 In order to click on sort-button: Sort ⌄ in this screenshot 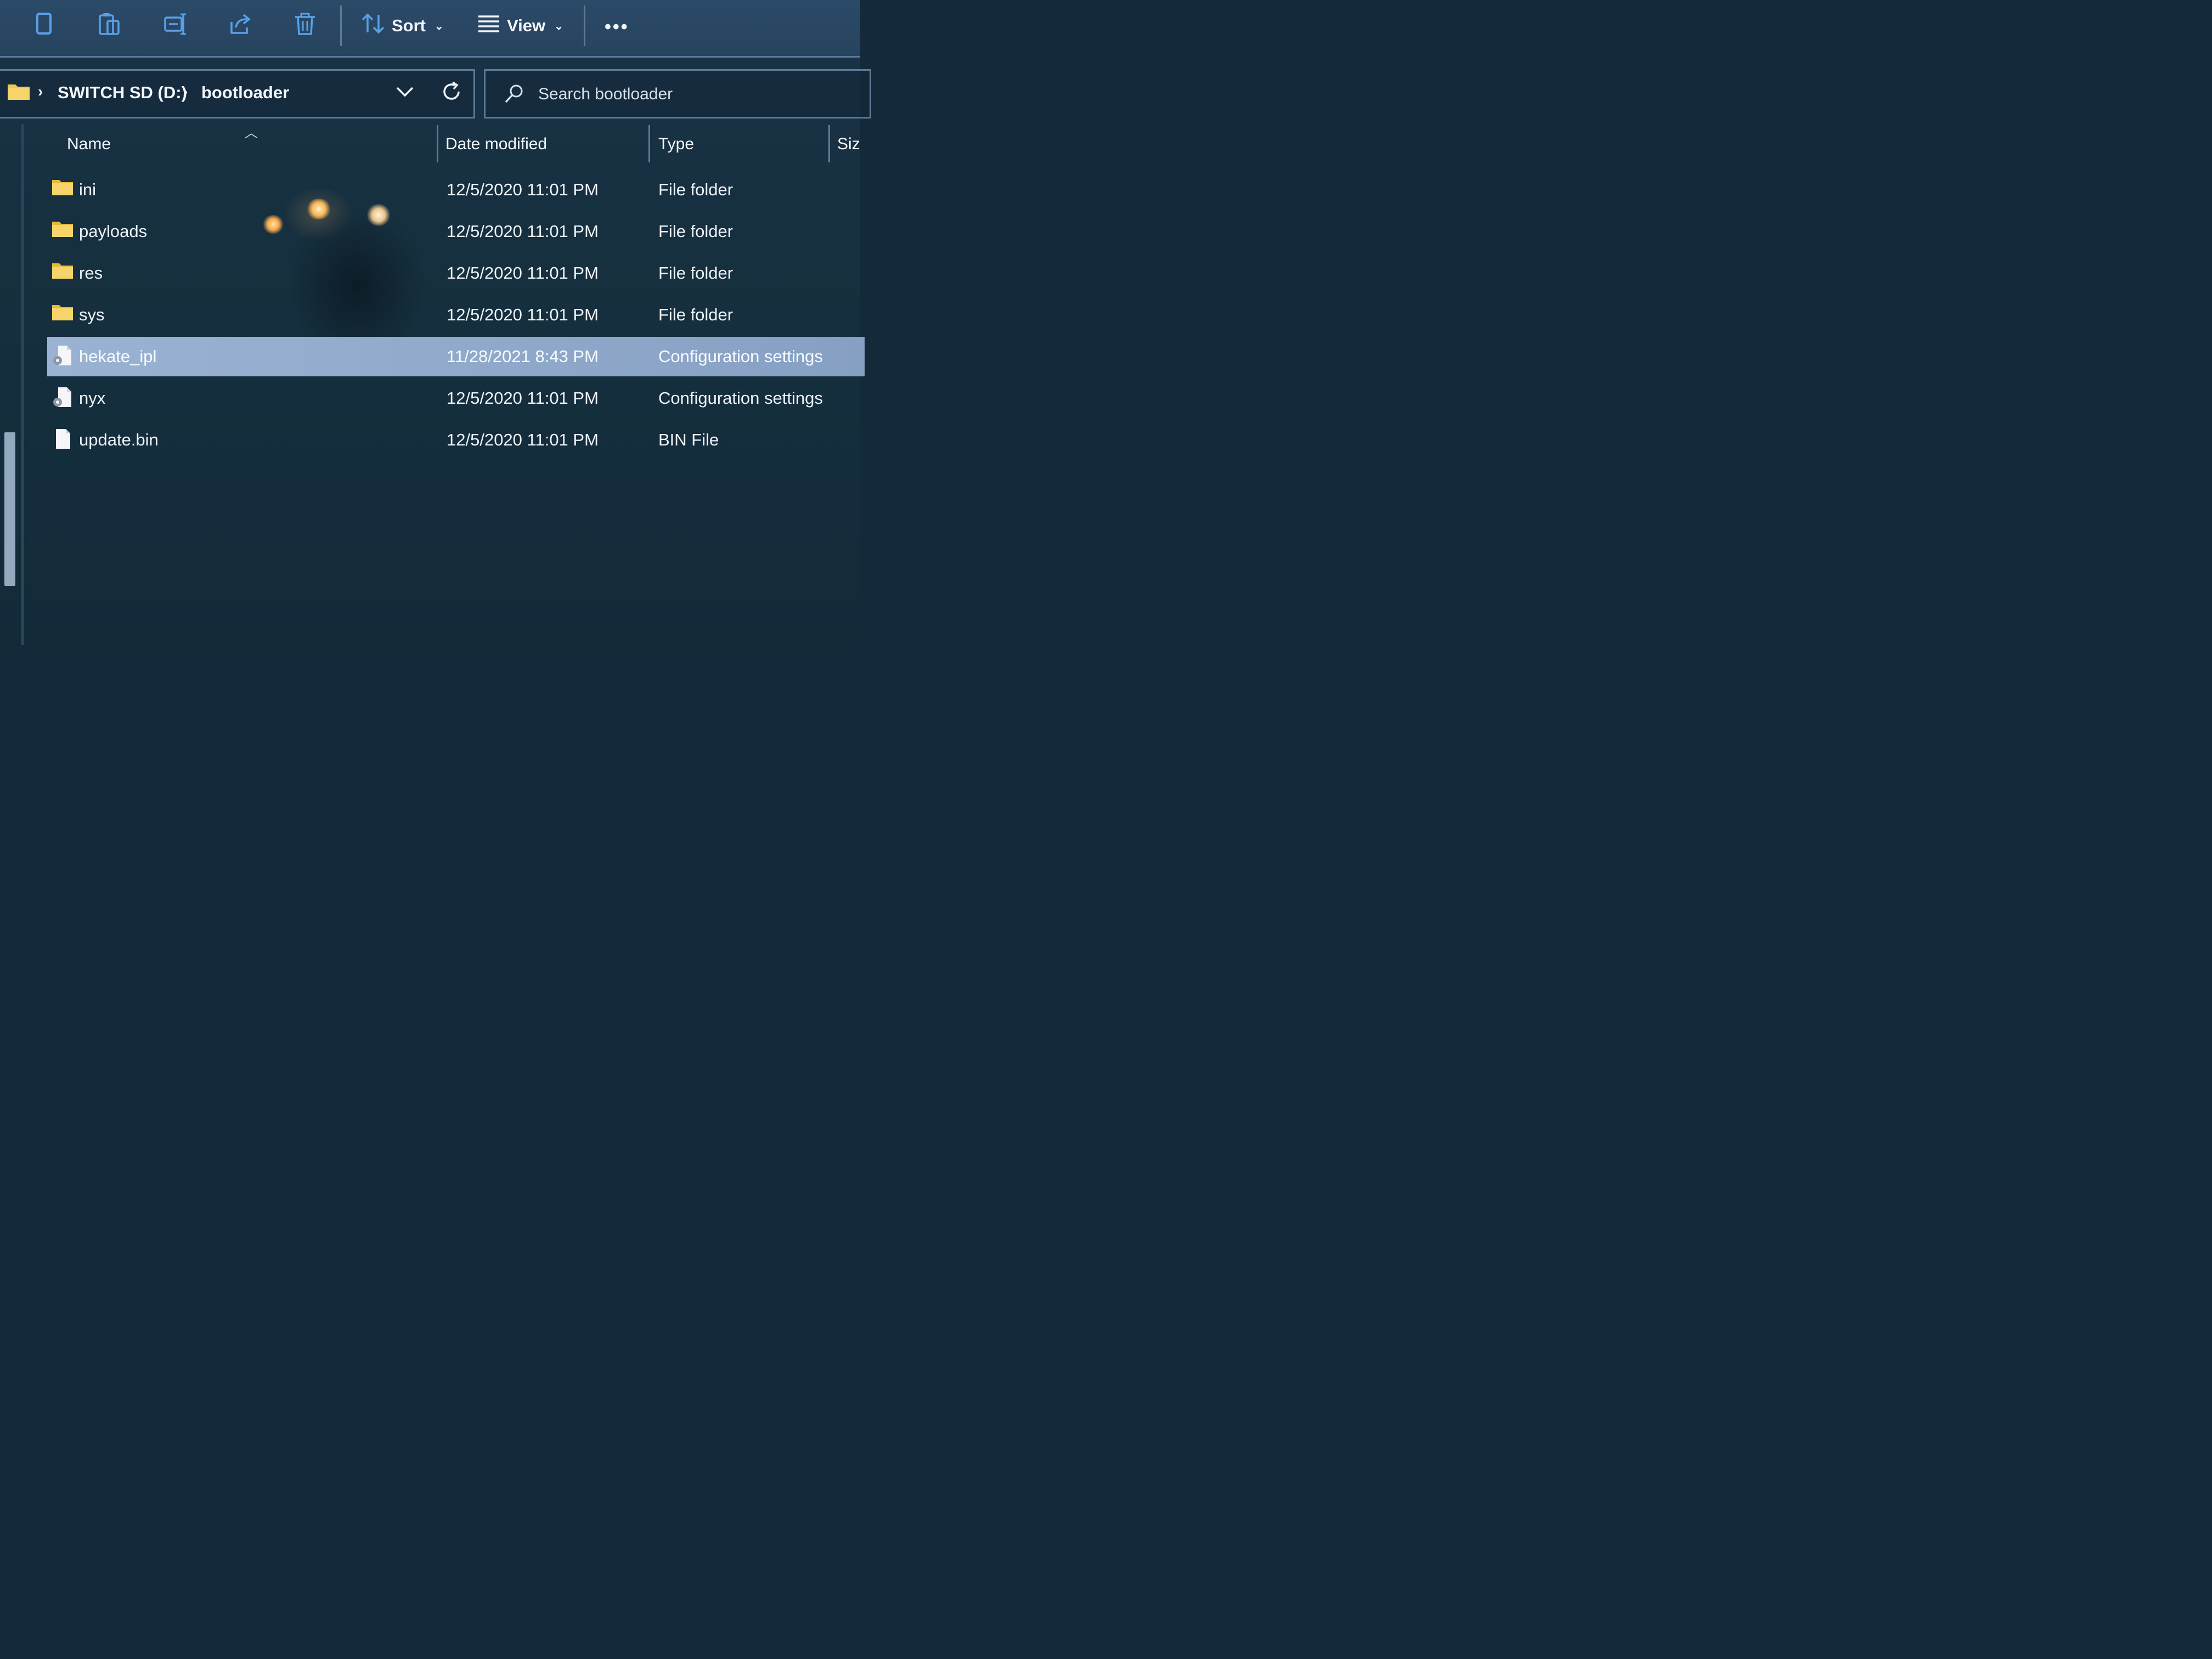, I will do `click(403, 26)`.